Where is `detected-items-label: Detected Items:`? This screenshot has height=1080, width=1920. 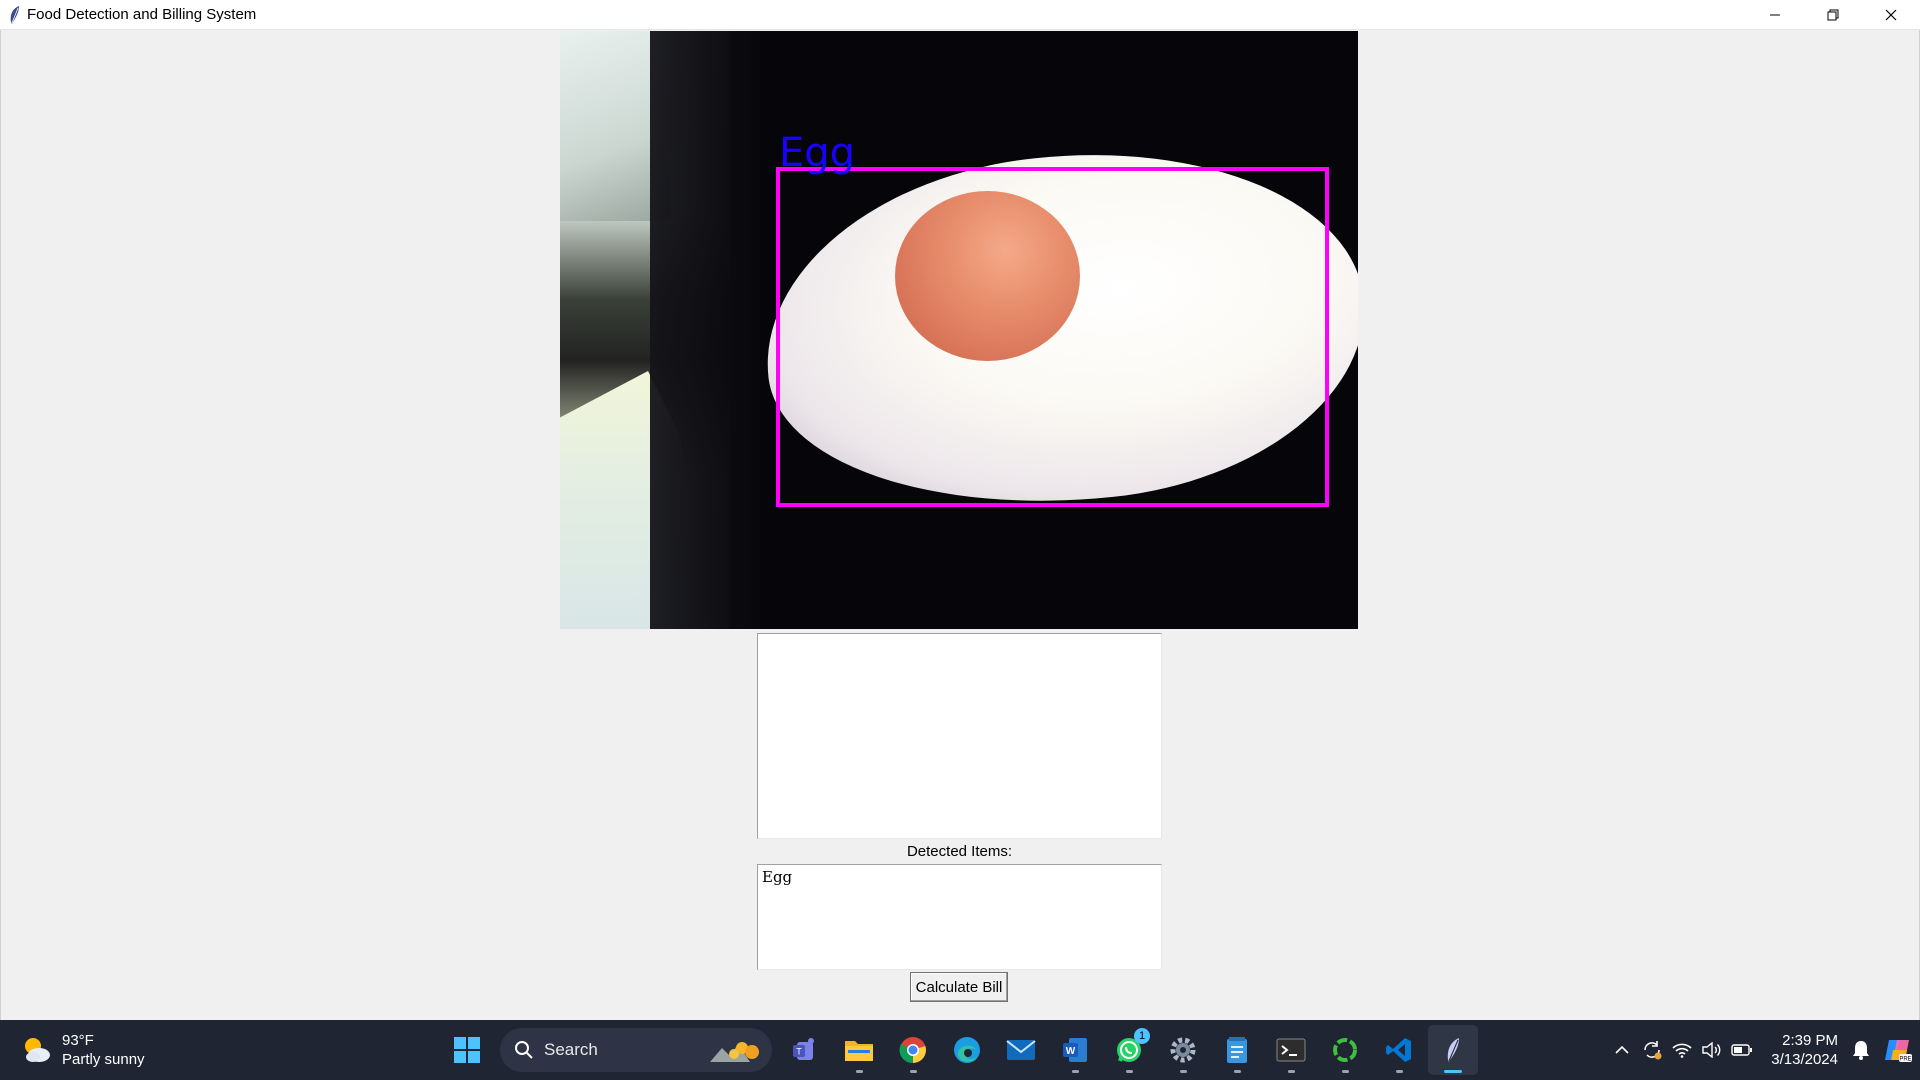 detected-items-label: Detected Items: is located at coordinates (959, 851).